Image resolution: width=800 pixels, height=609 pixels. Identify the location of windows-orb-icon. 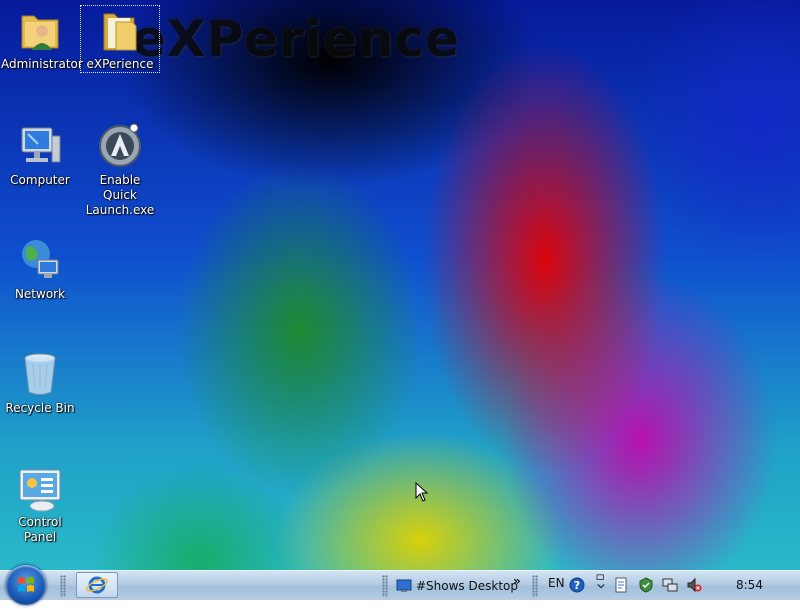
(26, 584).